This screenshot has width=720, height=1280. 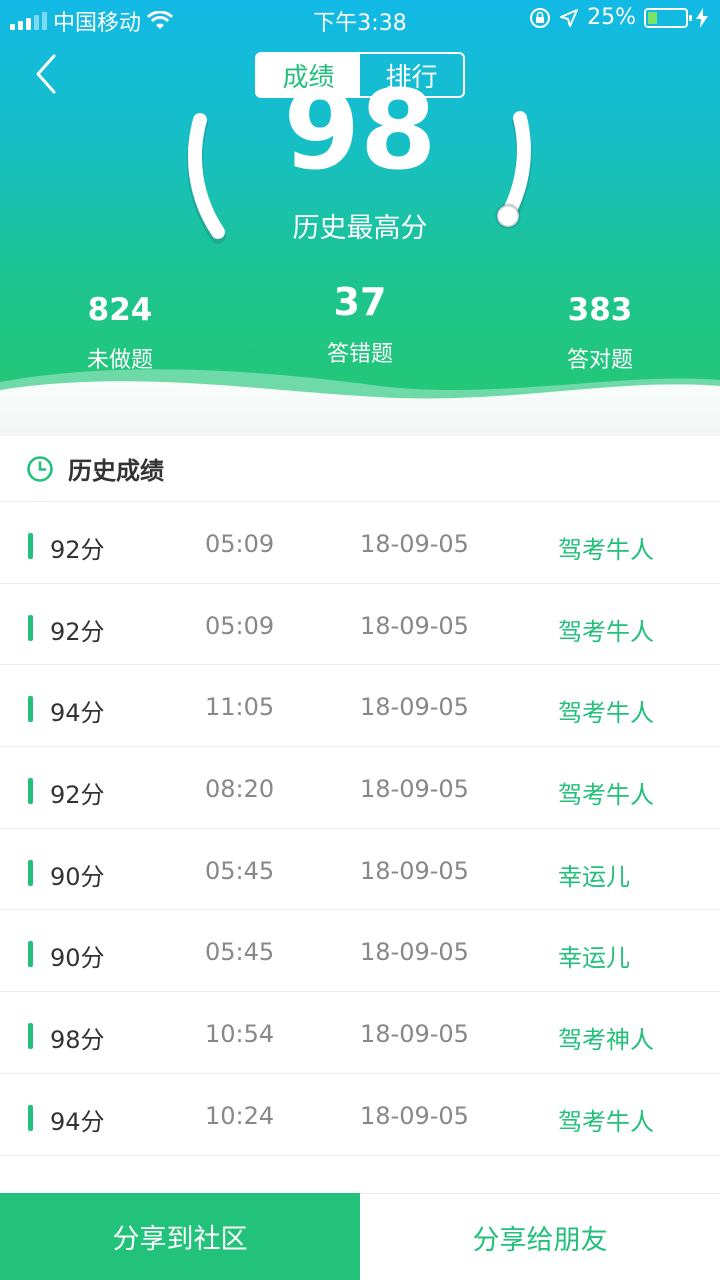 I want to click on stat-value: 383, so click(x=600, y=310).